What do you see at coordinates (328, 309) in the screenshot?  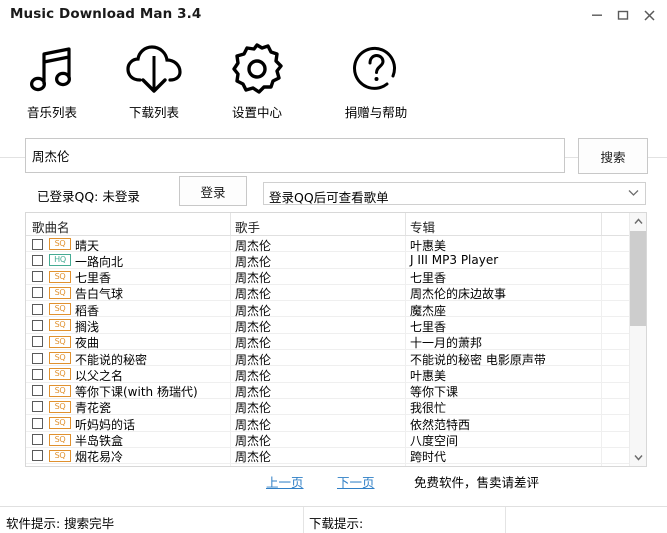 I see `table-row: SQ 稻香 周杰伦 魔杰座` at bounding box center [328, 309].